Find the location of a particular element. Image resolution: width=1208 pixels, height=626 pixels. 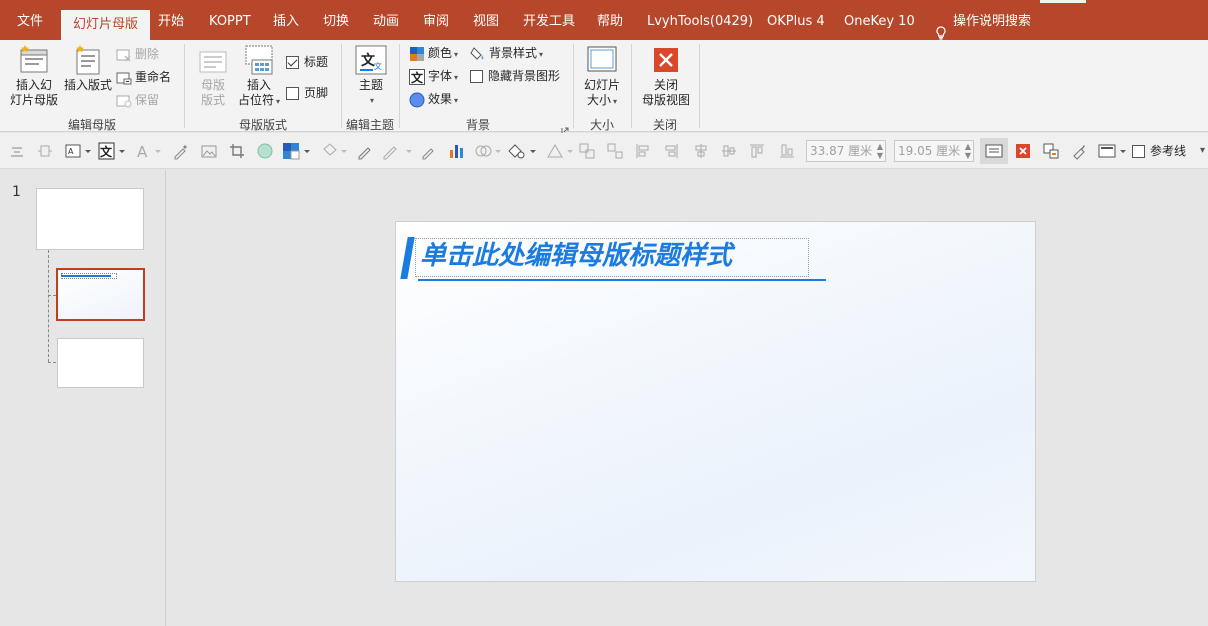

tab-help: 帮助 is located at coordinates (610, 20).